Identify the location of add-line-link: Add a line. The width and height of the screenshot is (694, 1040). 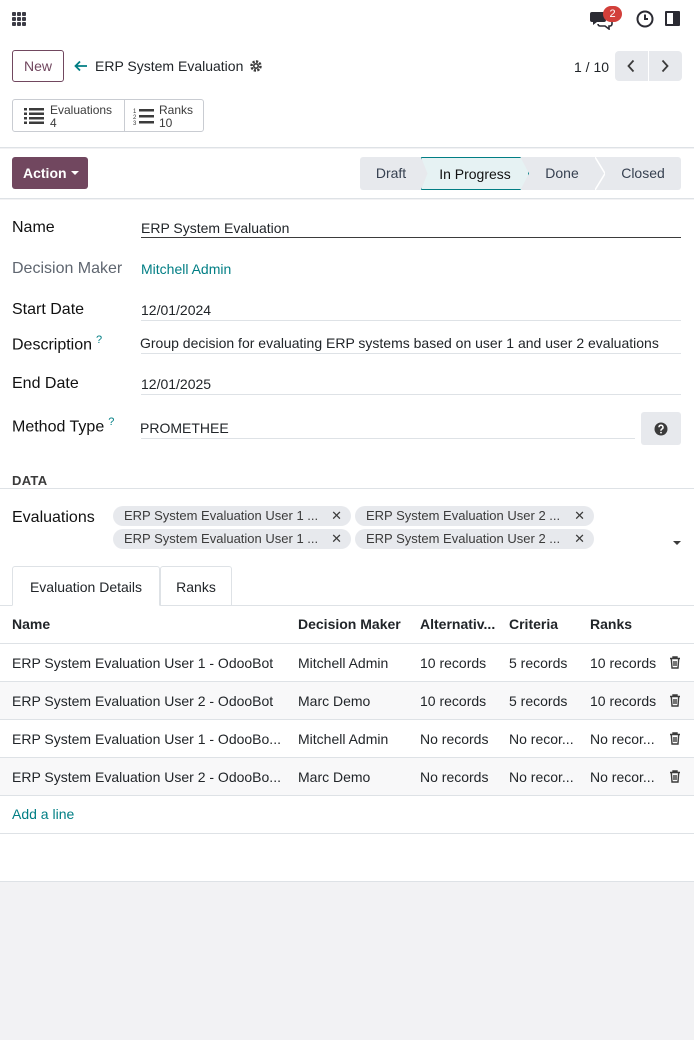
(43, 814).